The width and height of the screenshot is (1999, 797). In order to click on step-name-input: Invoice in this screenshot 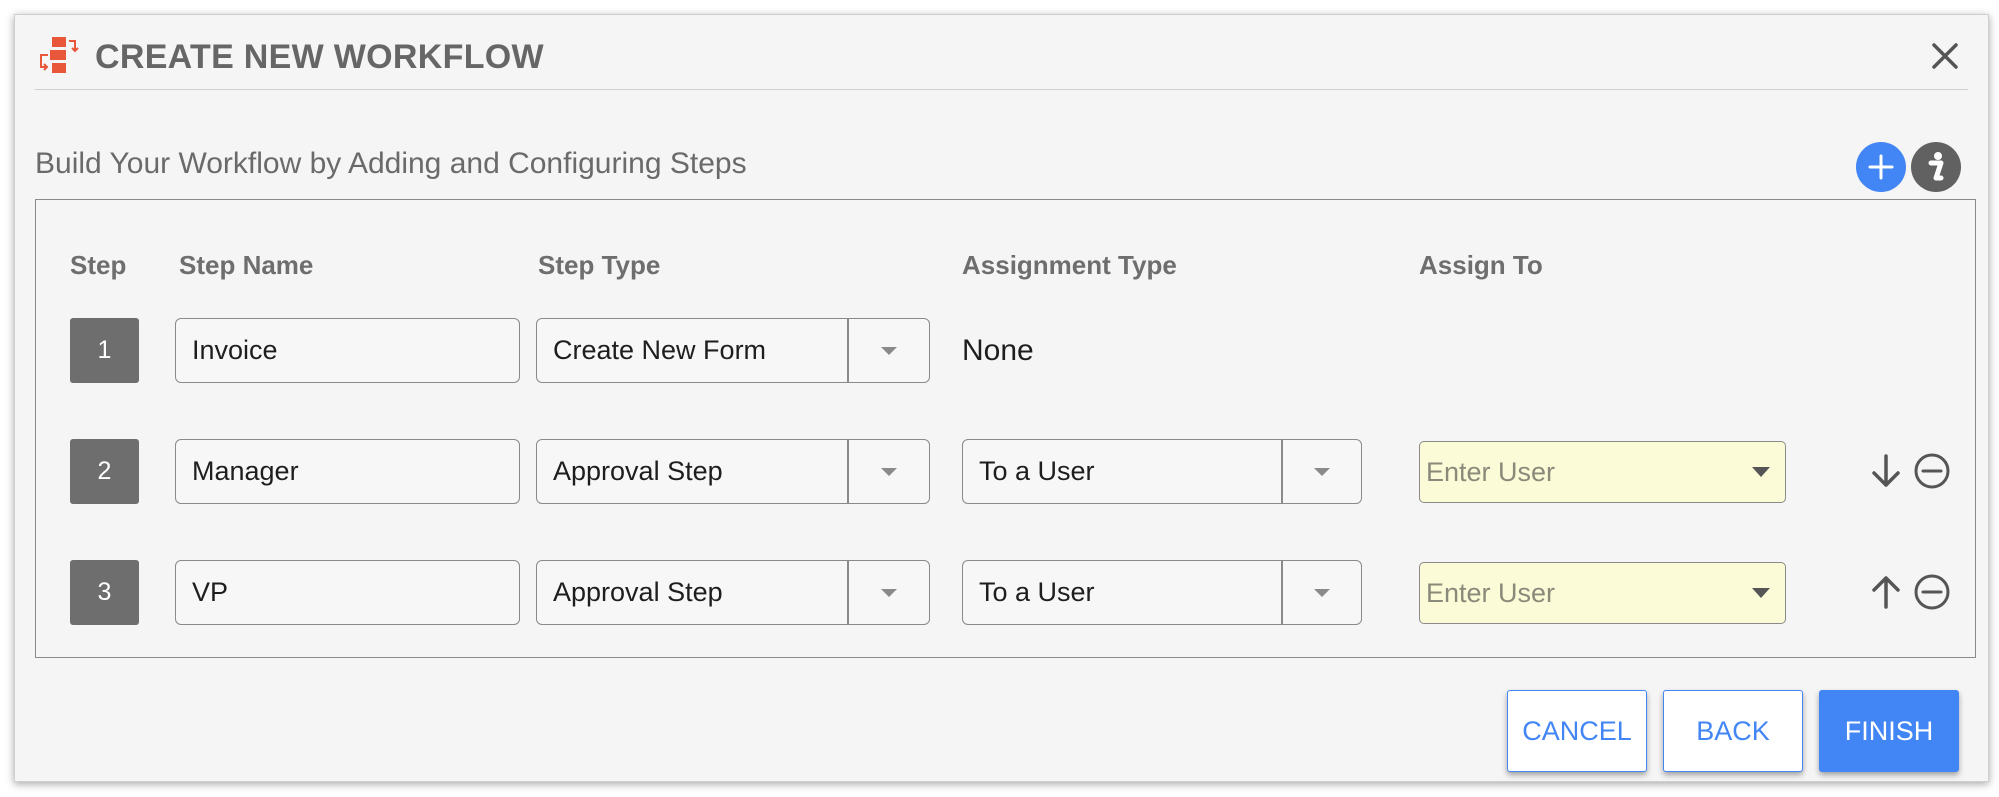, I will do `click(347, 350)`.